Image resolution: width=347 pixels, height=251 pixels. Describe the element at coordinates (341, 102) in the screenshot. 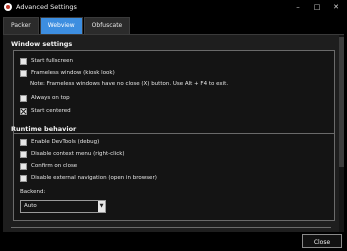

I see `scrollbar-thumb` at that location.